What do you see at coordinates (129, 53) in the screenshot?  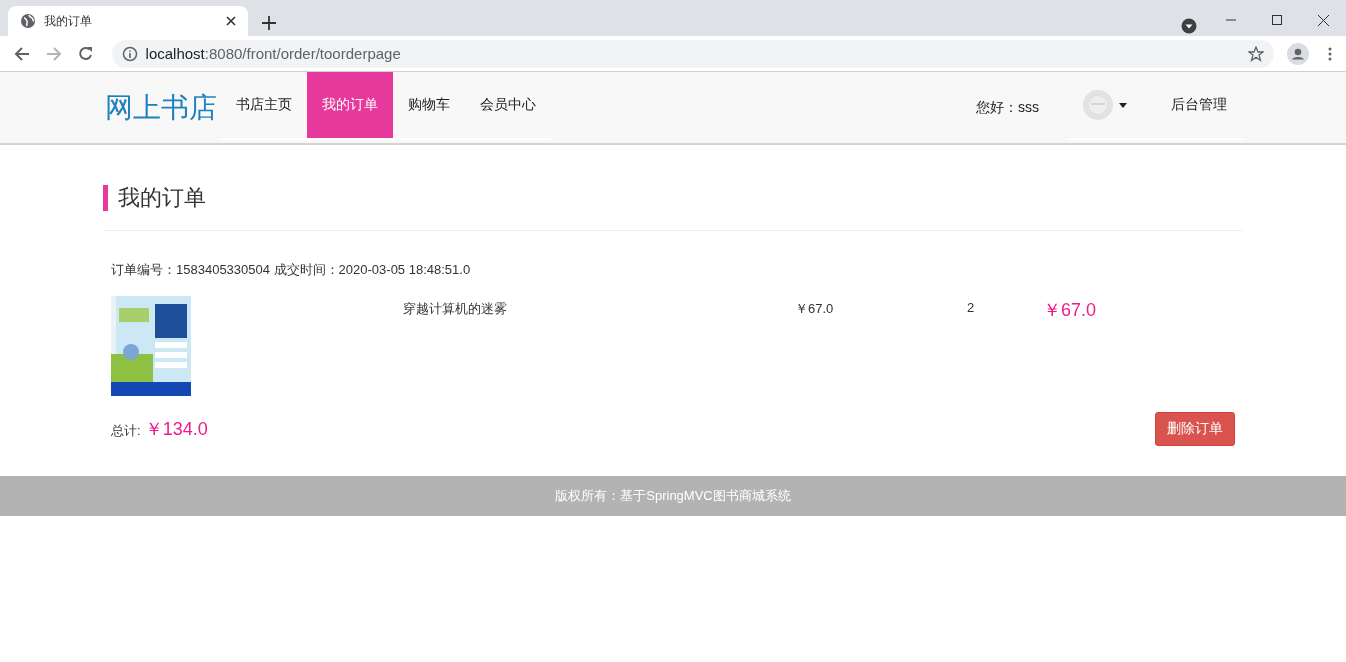 I see `info-icon` at bounding box center [129, 53].